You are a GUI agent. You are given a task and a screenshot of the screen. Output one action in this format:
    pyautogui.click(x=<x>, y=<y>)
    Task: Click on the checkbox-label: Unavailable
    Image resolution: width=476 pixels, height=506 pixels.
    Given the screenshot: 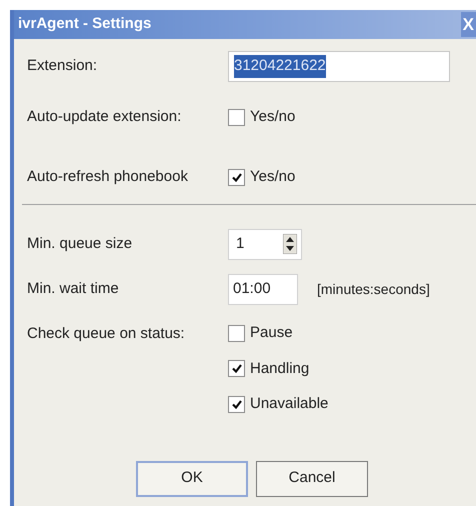 What is the action you would take?
    pyautogui.click(x=289, y=404)
    